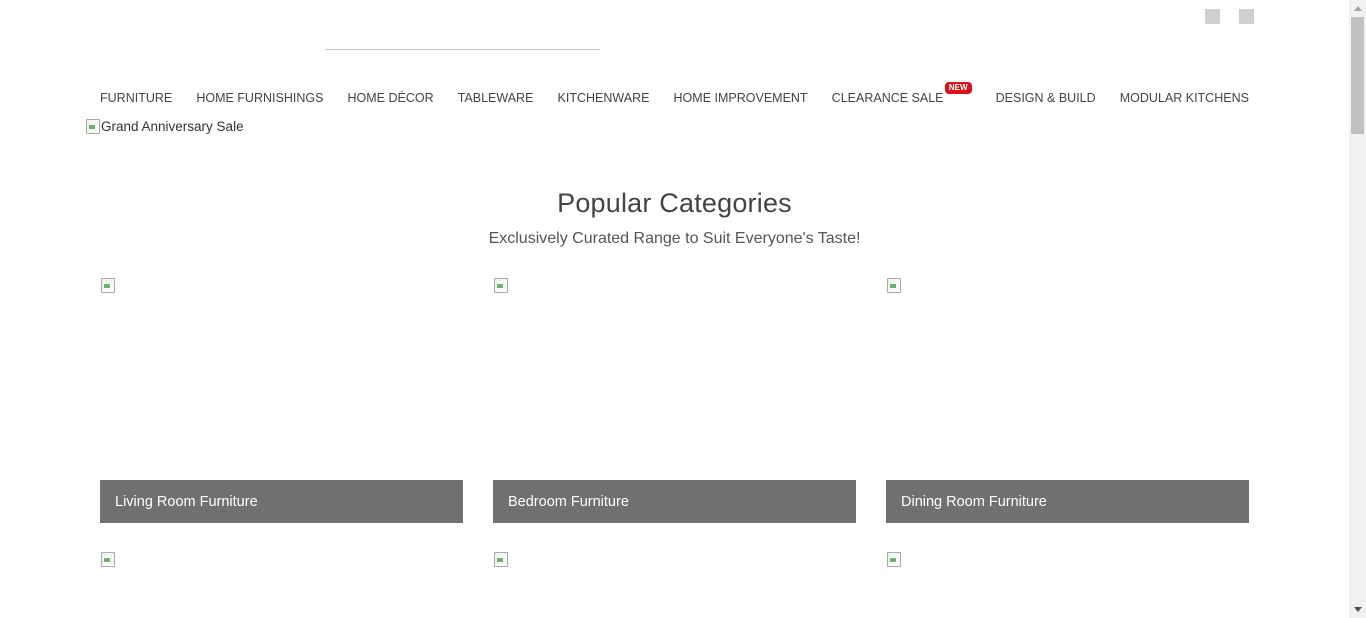  What do you see at coordinates (674, 400) in the screenshot?
I see `category-card-bedroom: Bedroom Furniture` at bounding box center [674, 400].